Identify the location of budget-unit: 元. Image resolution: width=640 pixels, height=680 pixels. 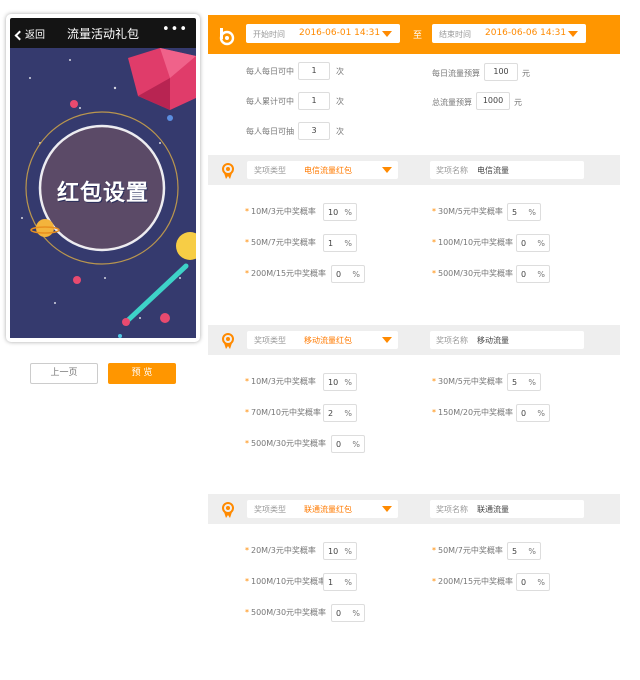
(526, 73).